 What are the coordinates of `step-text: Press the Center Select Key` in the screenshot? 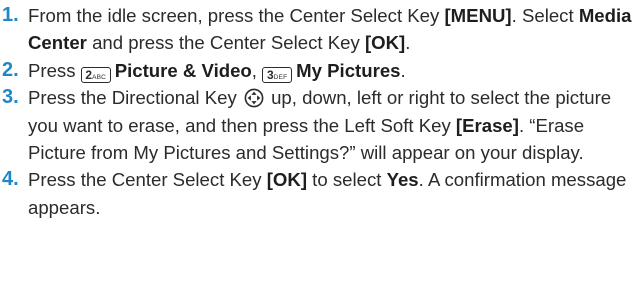 It's located at (147, 180).